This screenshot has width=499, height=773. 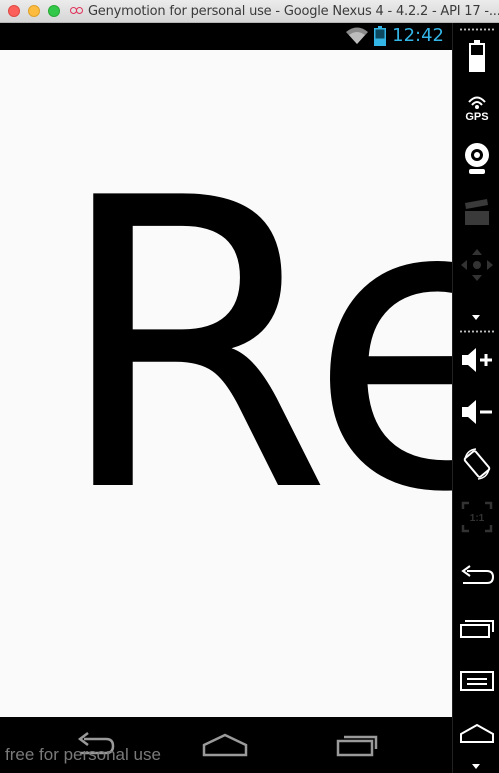 I want to click on menu-icon, so click(x=476, y=681).